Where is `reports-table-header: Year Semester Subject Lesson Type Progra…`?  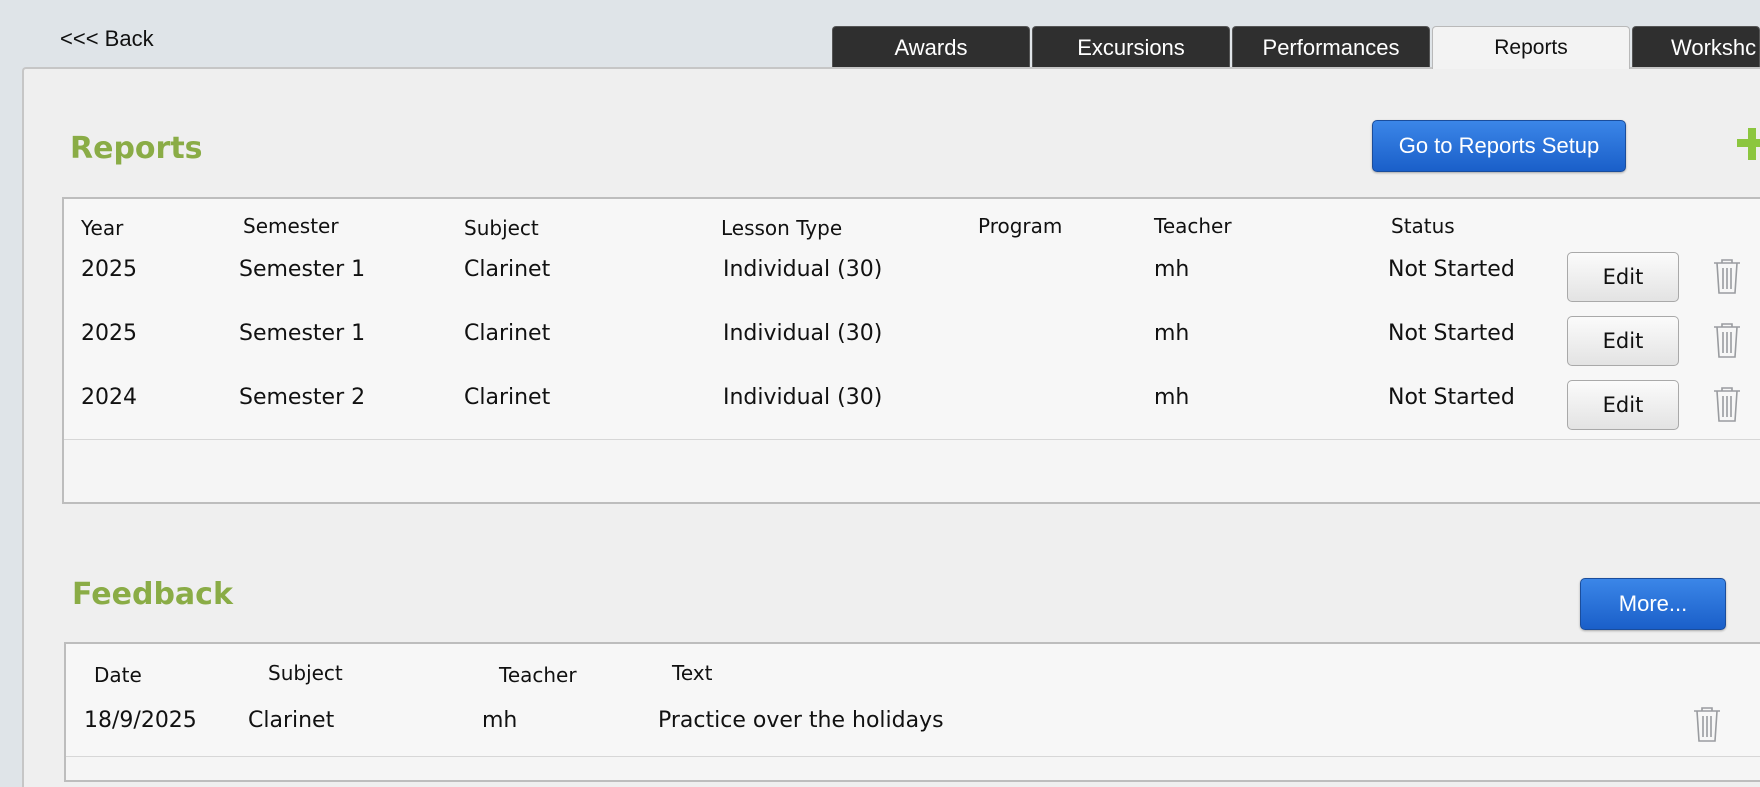 reports-table-header: Year Semester Subject Lesson Type Progra… is located at coordinates (912, 224).